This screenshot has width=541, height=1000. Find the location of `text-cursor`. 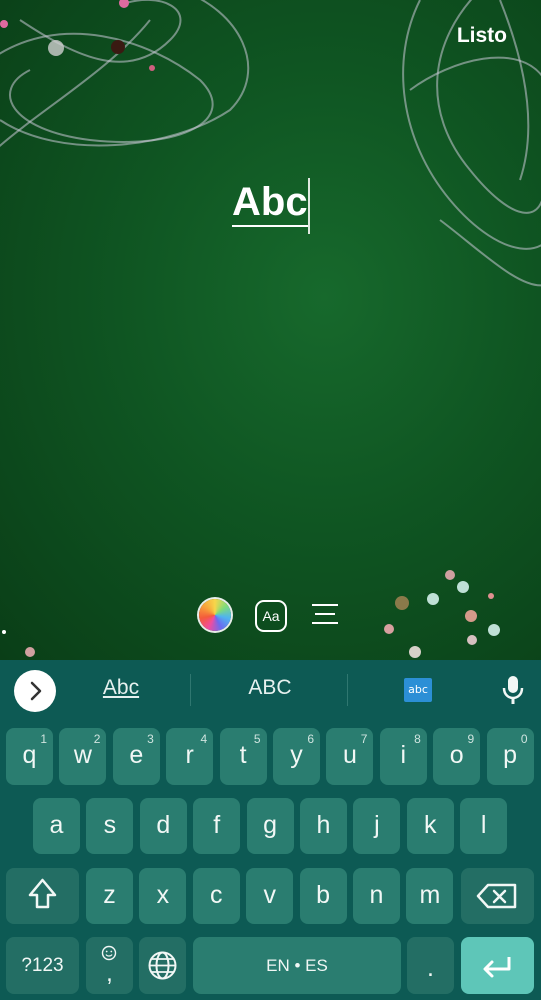

text-cursor is located at coordinates (309, 206).